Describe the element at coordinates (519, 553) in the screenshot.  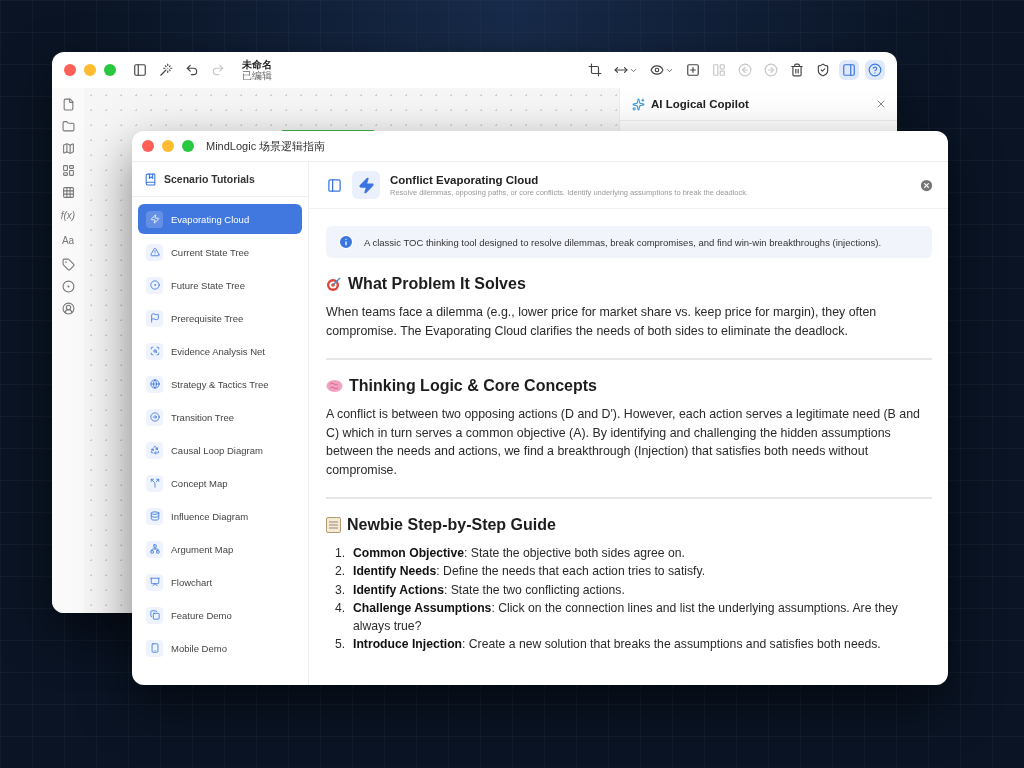
I see `step-text: Common Objective: State the objective both sides agree on.` at that location.